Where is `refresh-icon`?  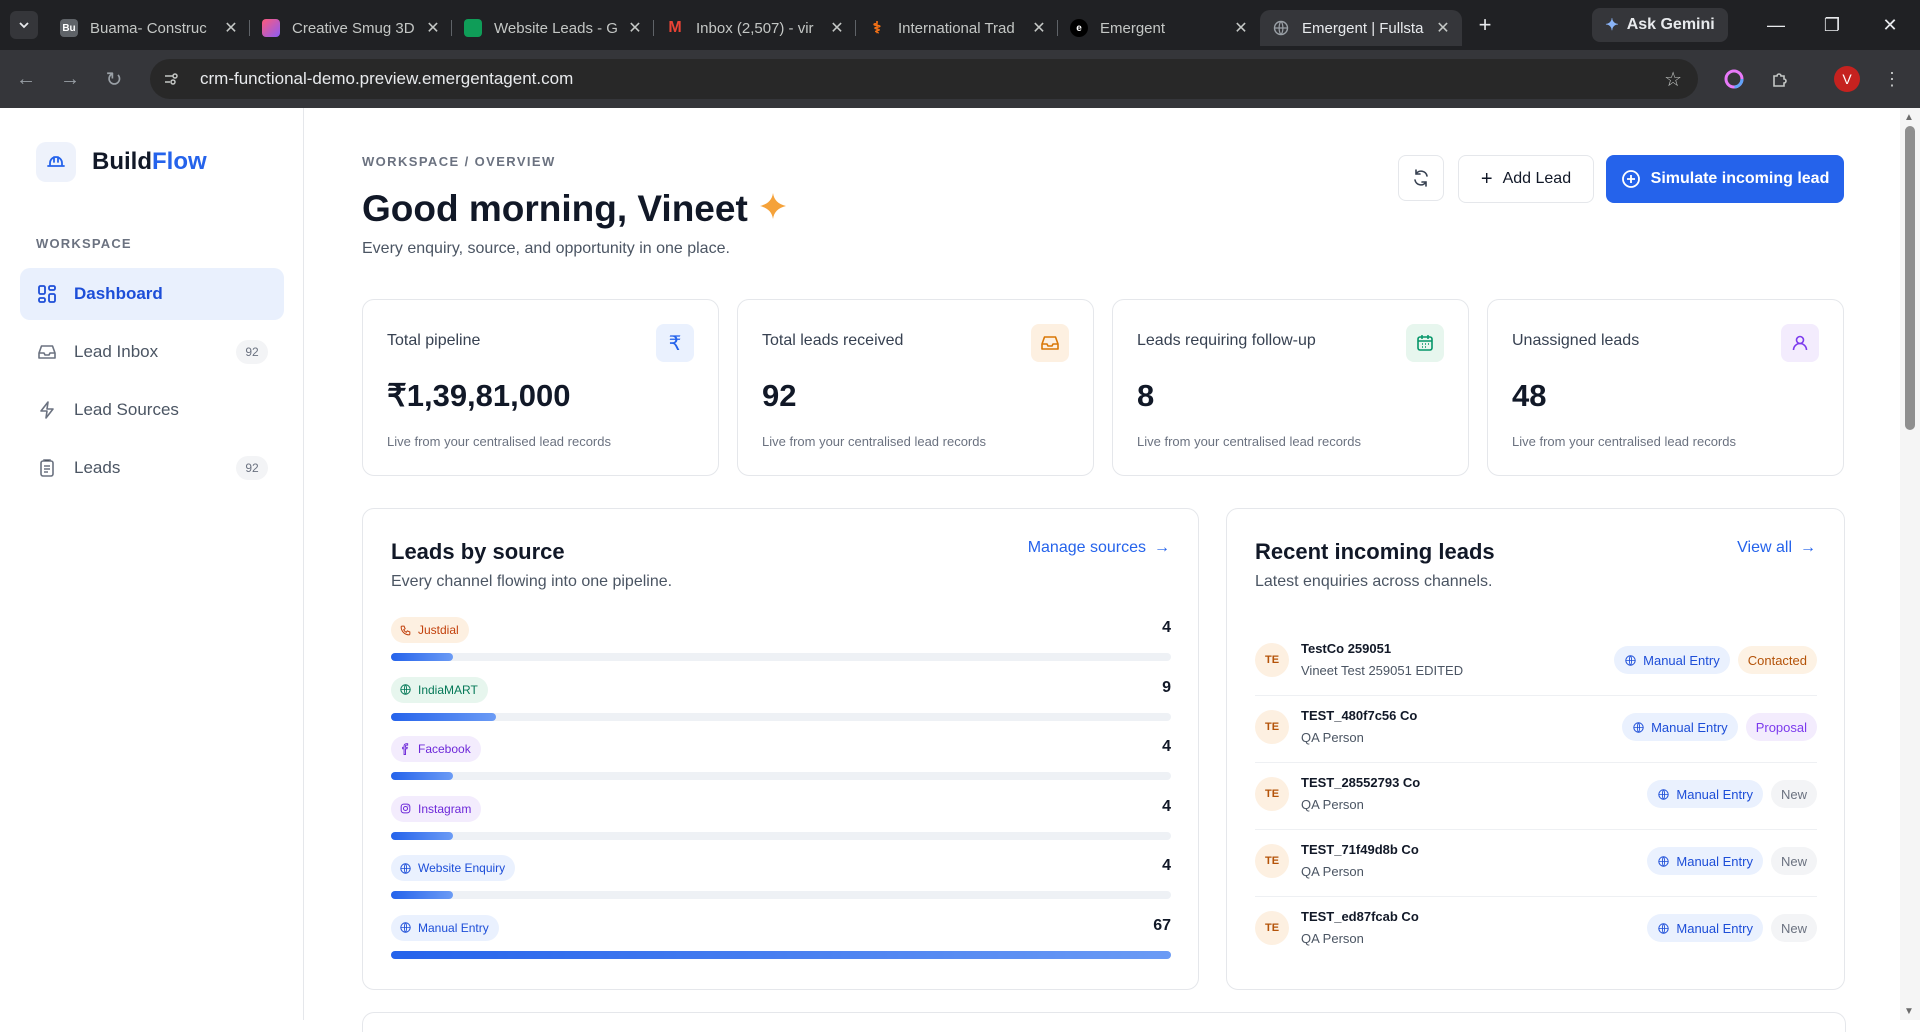 refresh-icon is located at coordinates (1421, 178).